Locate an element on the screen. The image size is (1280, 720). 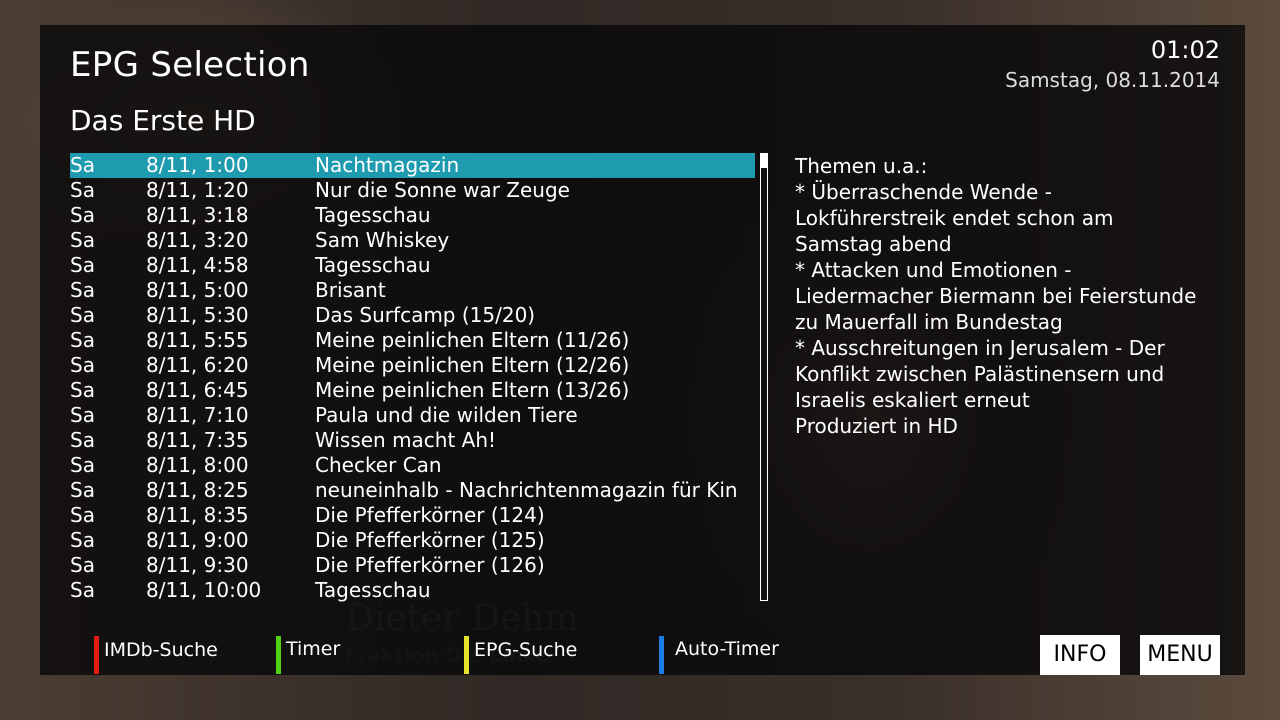
epg-list-scrollbar is located at coordinates (764, 377).